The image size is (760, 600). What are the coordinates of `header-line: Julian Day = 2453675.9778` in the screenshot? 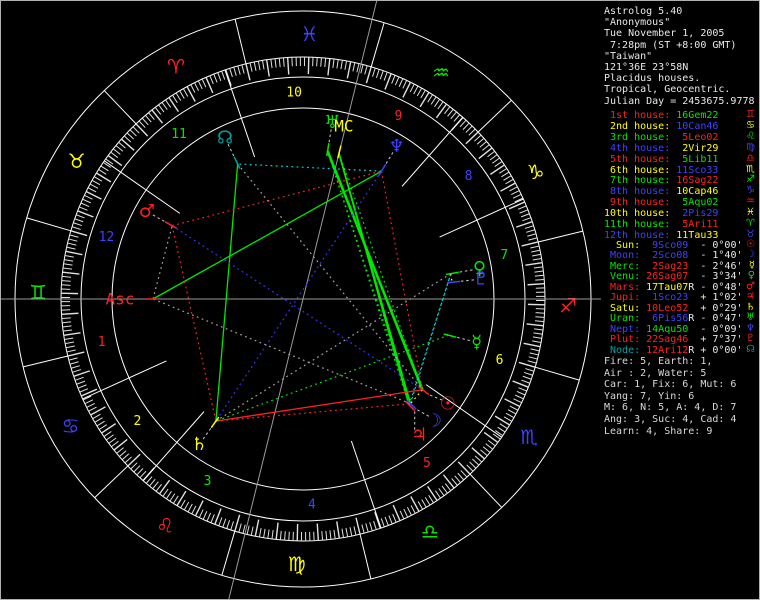 It's located at (681, 101).